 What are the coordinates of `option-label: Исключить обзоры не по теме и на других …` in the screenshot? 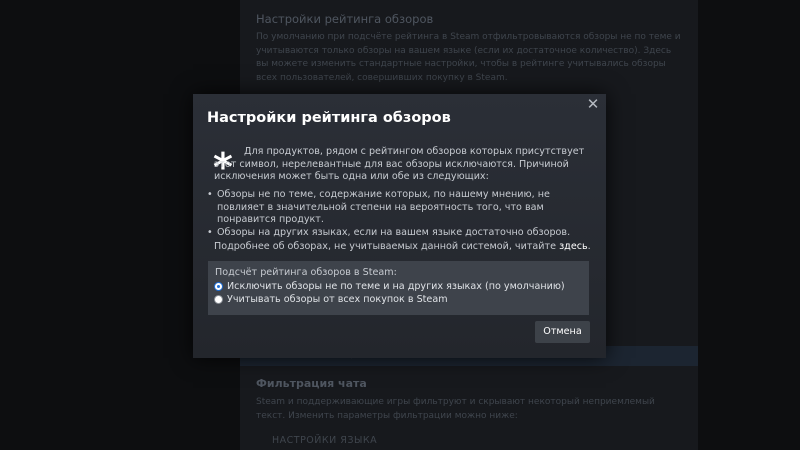 It's located at (396, 286).